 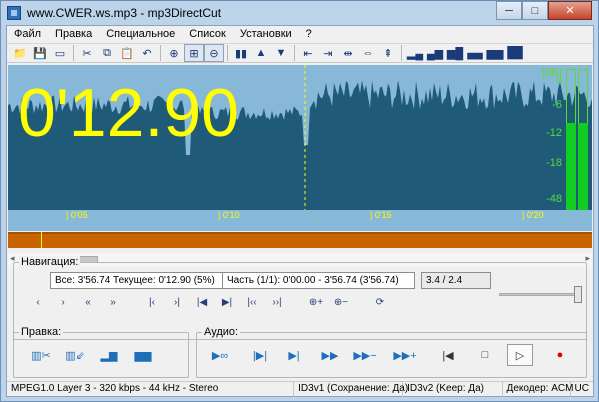 What do you see at coordinates (127, 53) in the screenshot?
I see `paste-button: 📋` at bounding box center [127, 53].